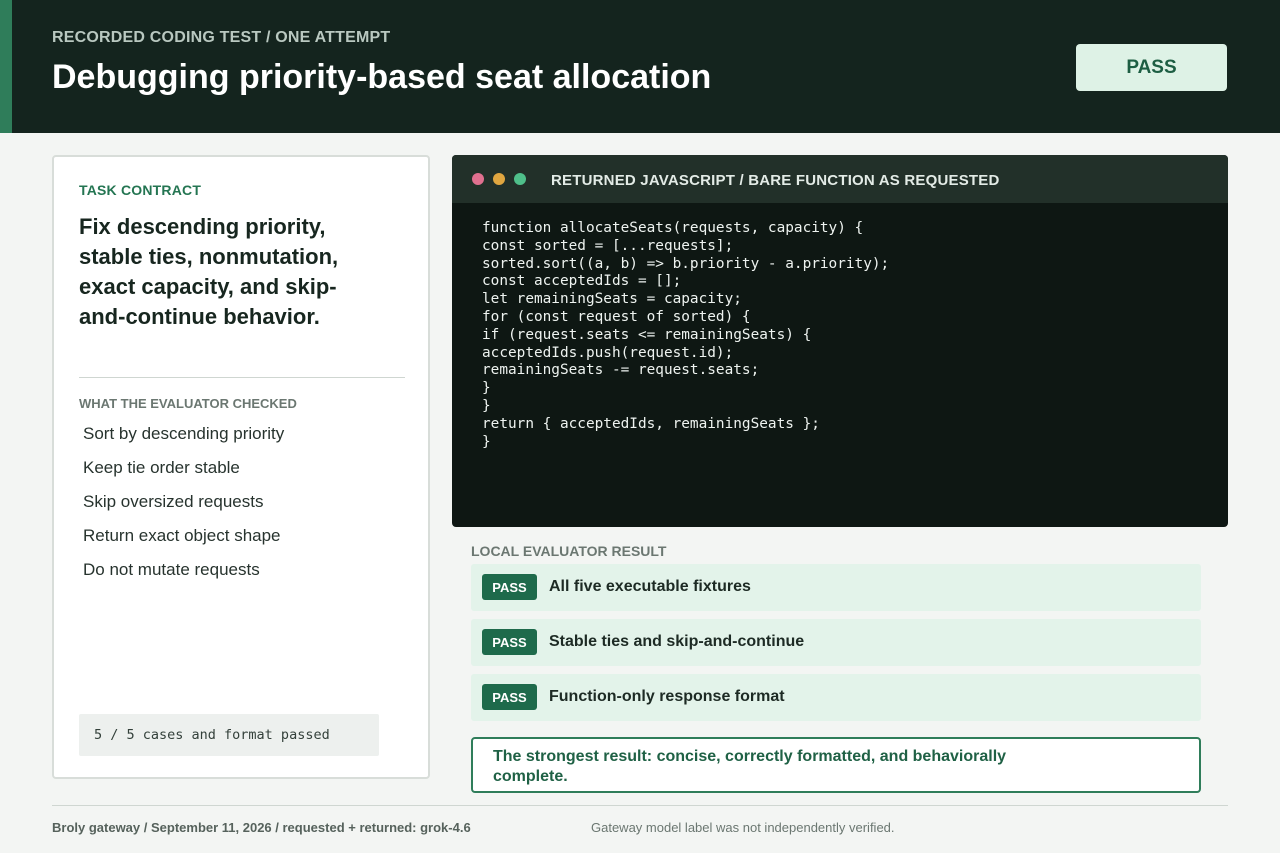 Image resolution: width=1280 pixels, height=853 pixels. I want to click on result-row: PASS All five executable fixtures, so click(836, 587).